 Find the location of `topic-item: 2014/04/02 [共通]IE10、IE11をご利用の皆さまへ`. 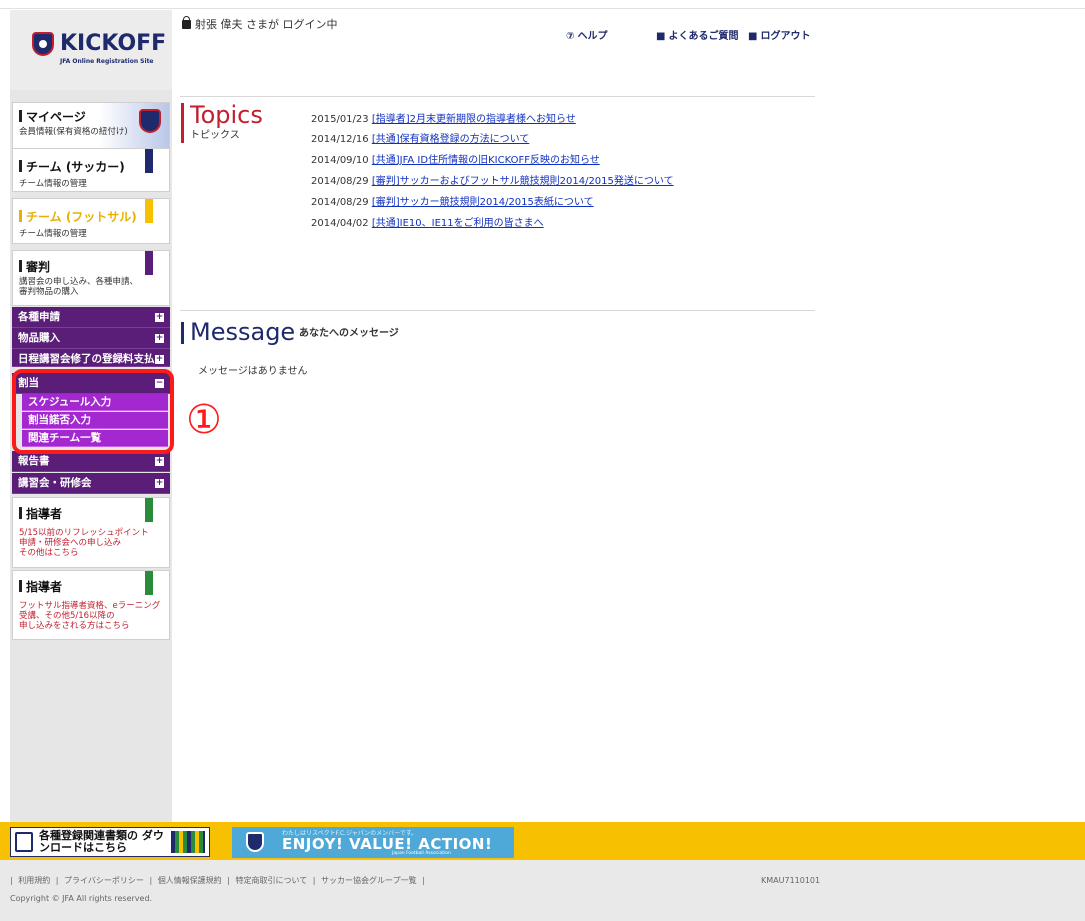

topic-item: 2014/04/02 [共通]IE10、IE11をご利用の皆さまへ is located at coordinates (427, 223).